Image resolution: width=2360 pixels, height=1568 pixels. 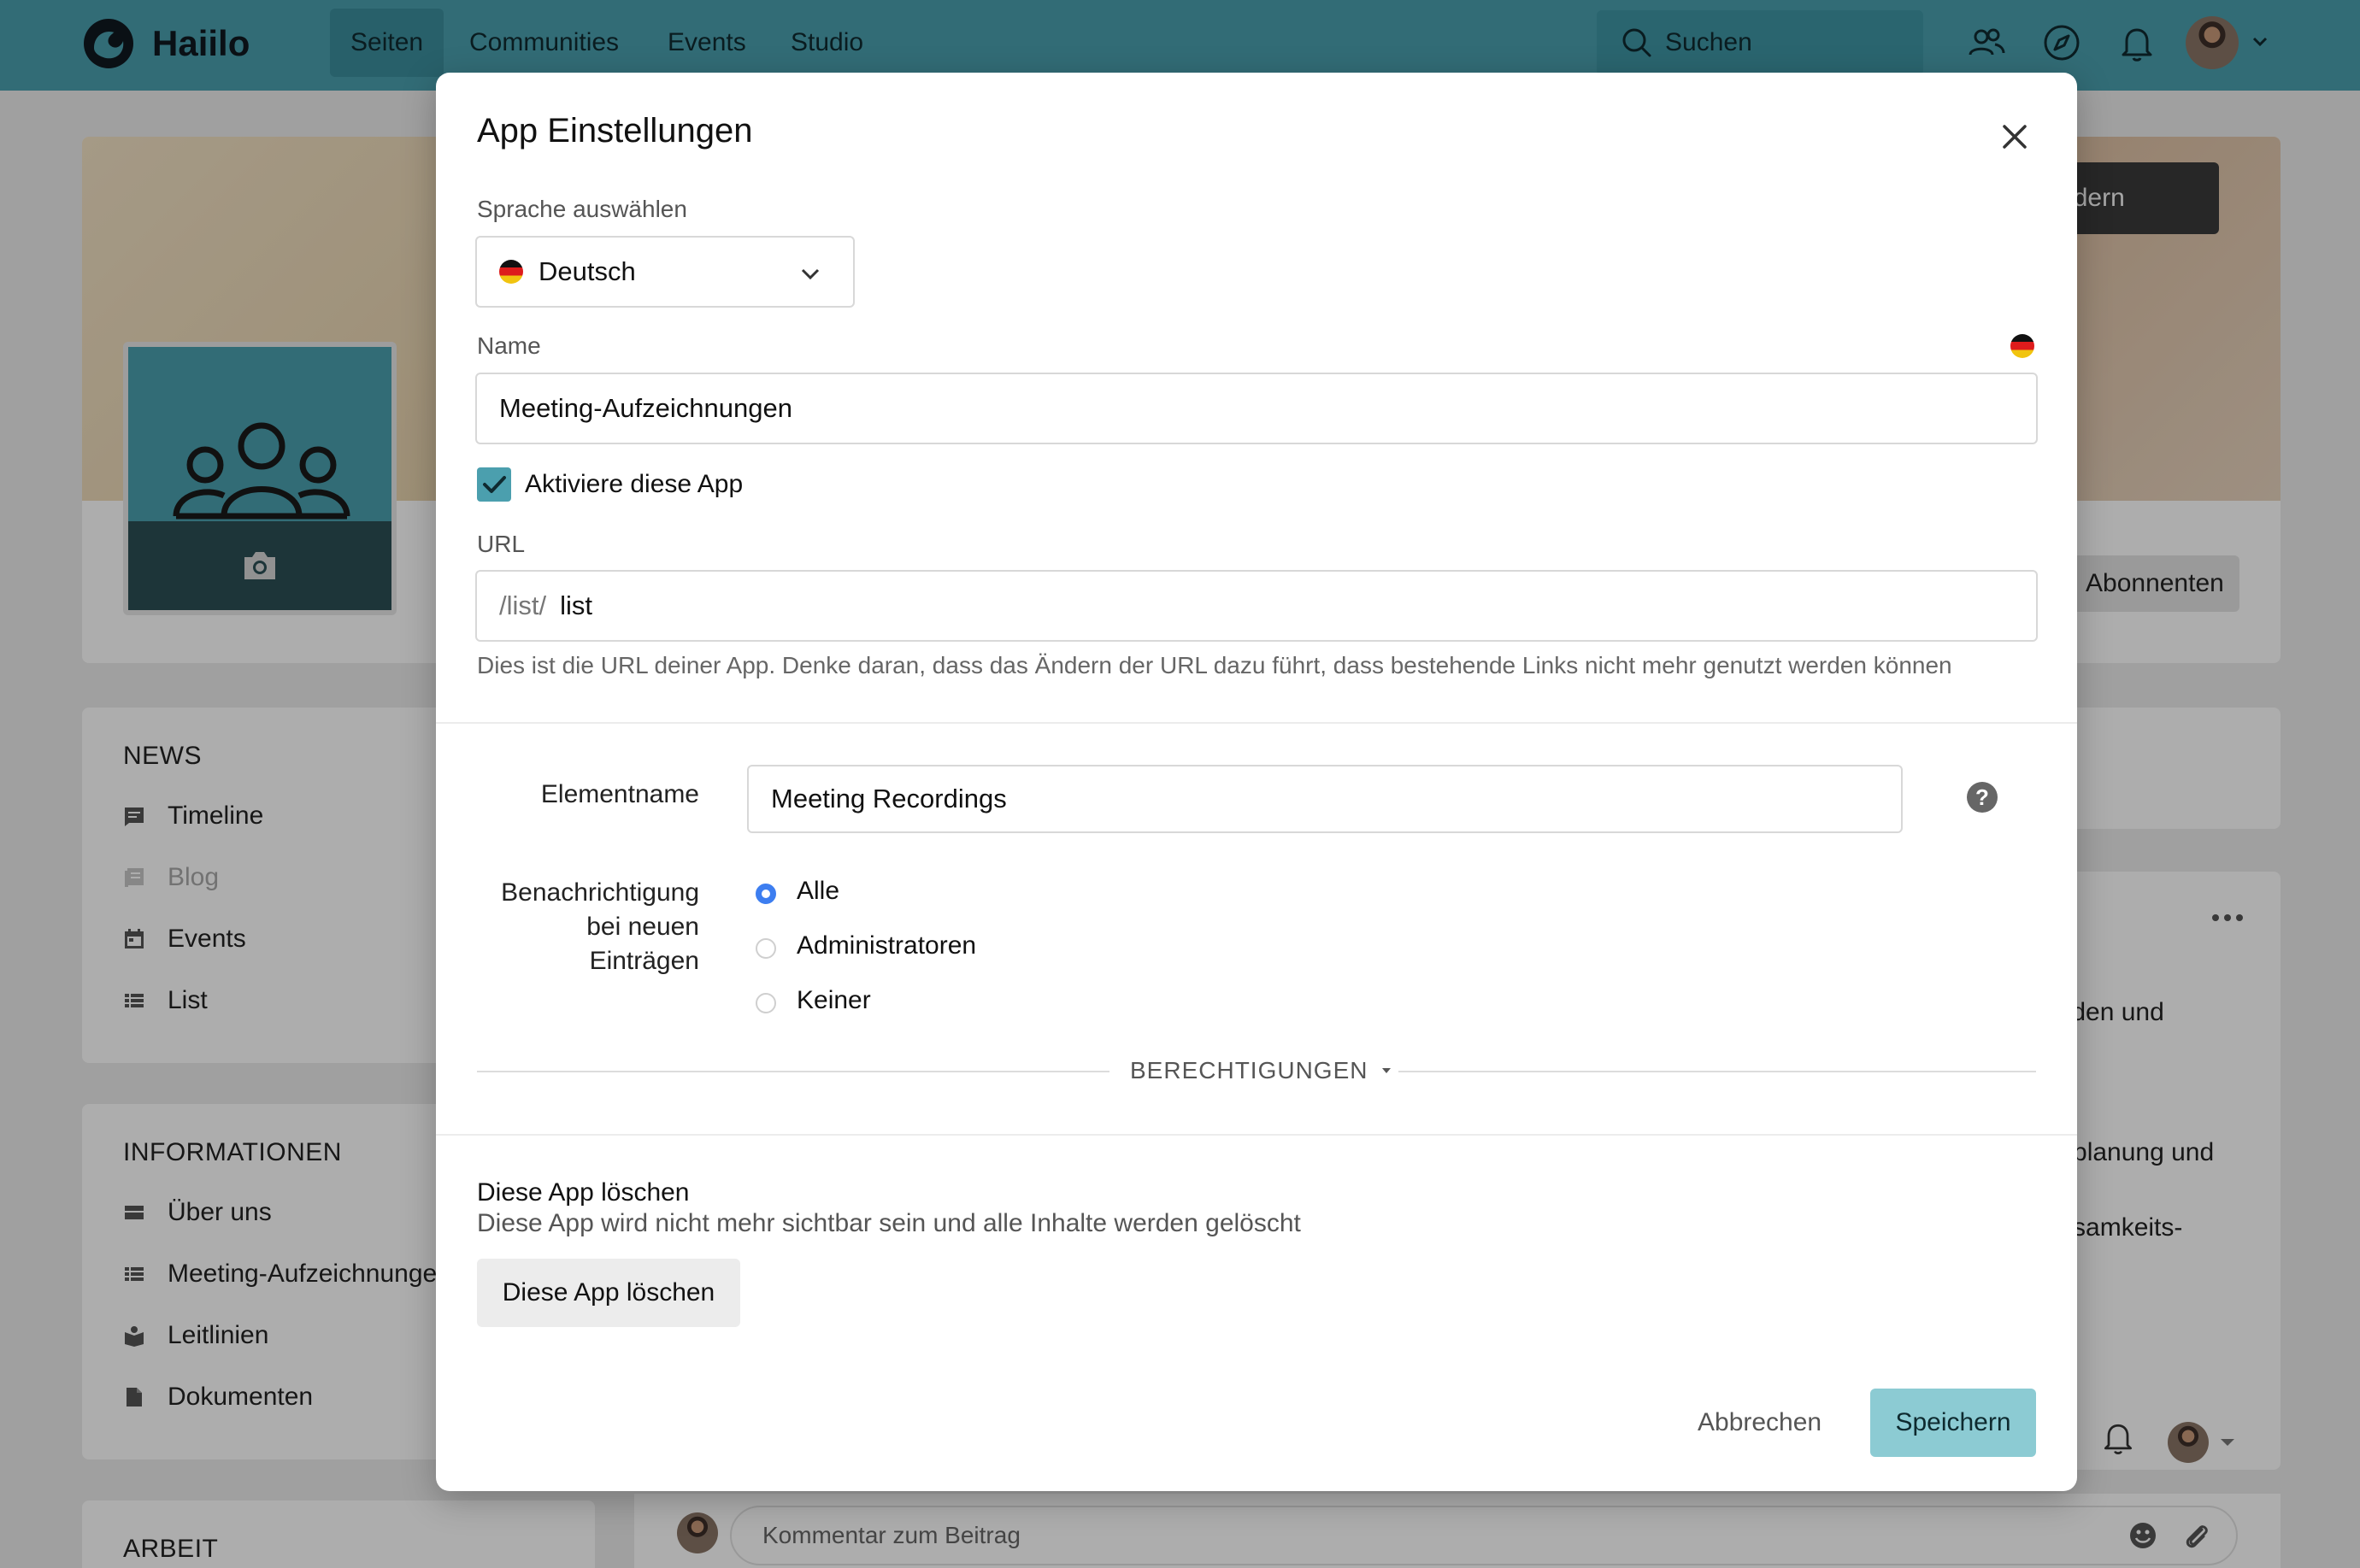 What do you see at coordinates (766, 894) in the screenshot?
I see `radio-alle` at bounding box center [766, 894].